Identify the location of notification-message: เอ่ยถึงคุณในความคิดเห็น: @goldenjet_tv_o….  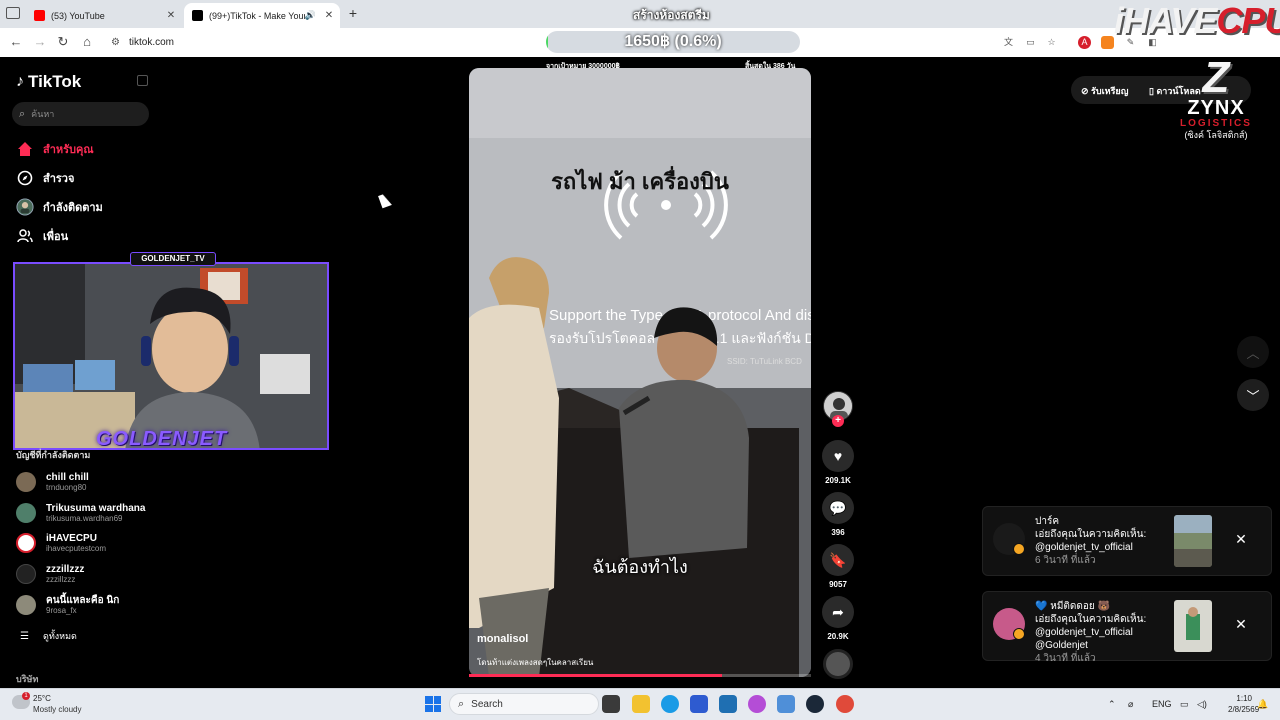
(1091, 541).